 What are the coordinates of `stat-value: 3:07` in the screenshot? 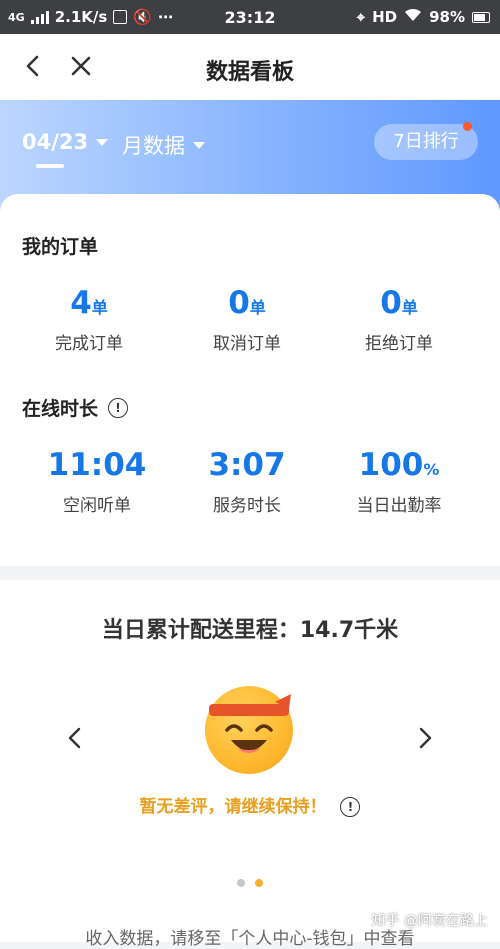 It's located at (247, 465).